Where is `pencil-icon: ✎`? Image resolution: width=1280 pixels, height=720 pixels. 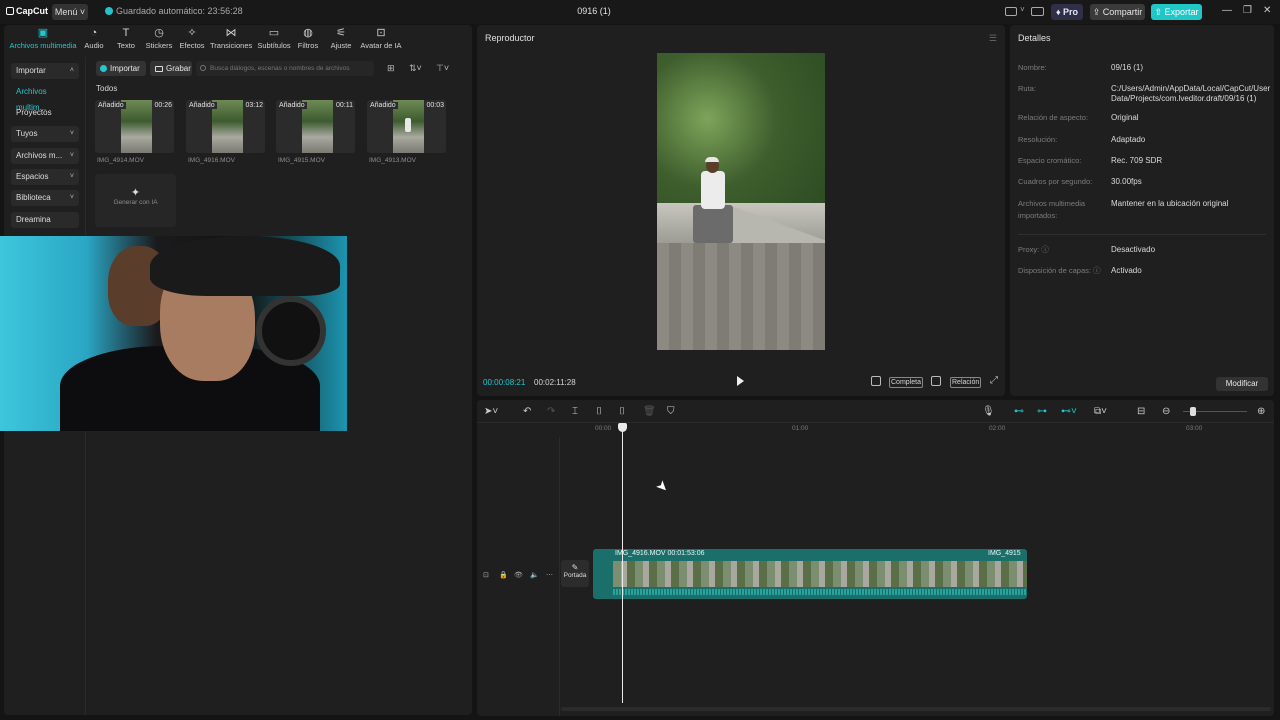
pencil-icon: ✎ is located at coordinates (575, 567).